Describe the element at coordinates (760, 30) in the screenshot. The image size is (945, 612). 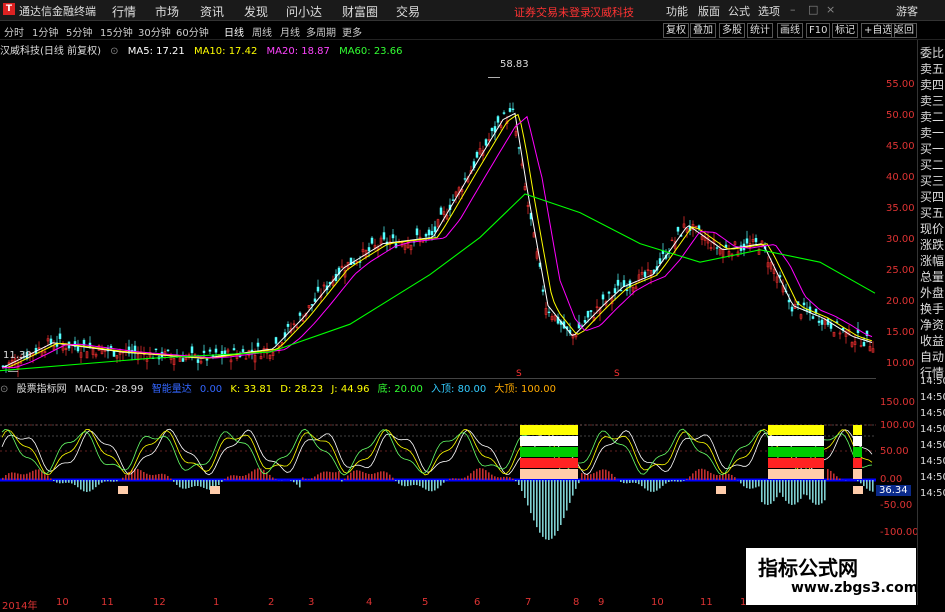
I see `tool-tongji: 统计` at that location.